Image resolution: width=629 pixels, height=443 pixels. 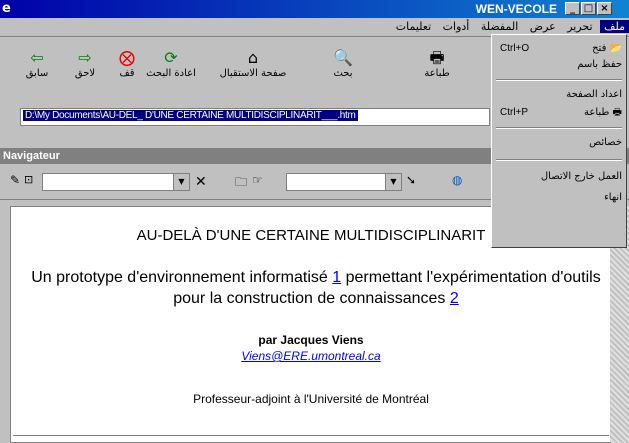 I want to click on close-x-icon: ✕, so click(x=202, y=182).